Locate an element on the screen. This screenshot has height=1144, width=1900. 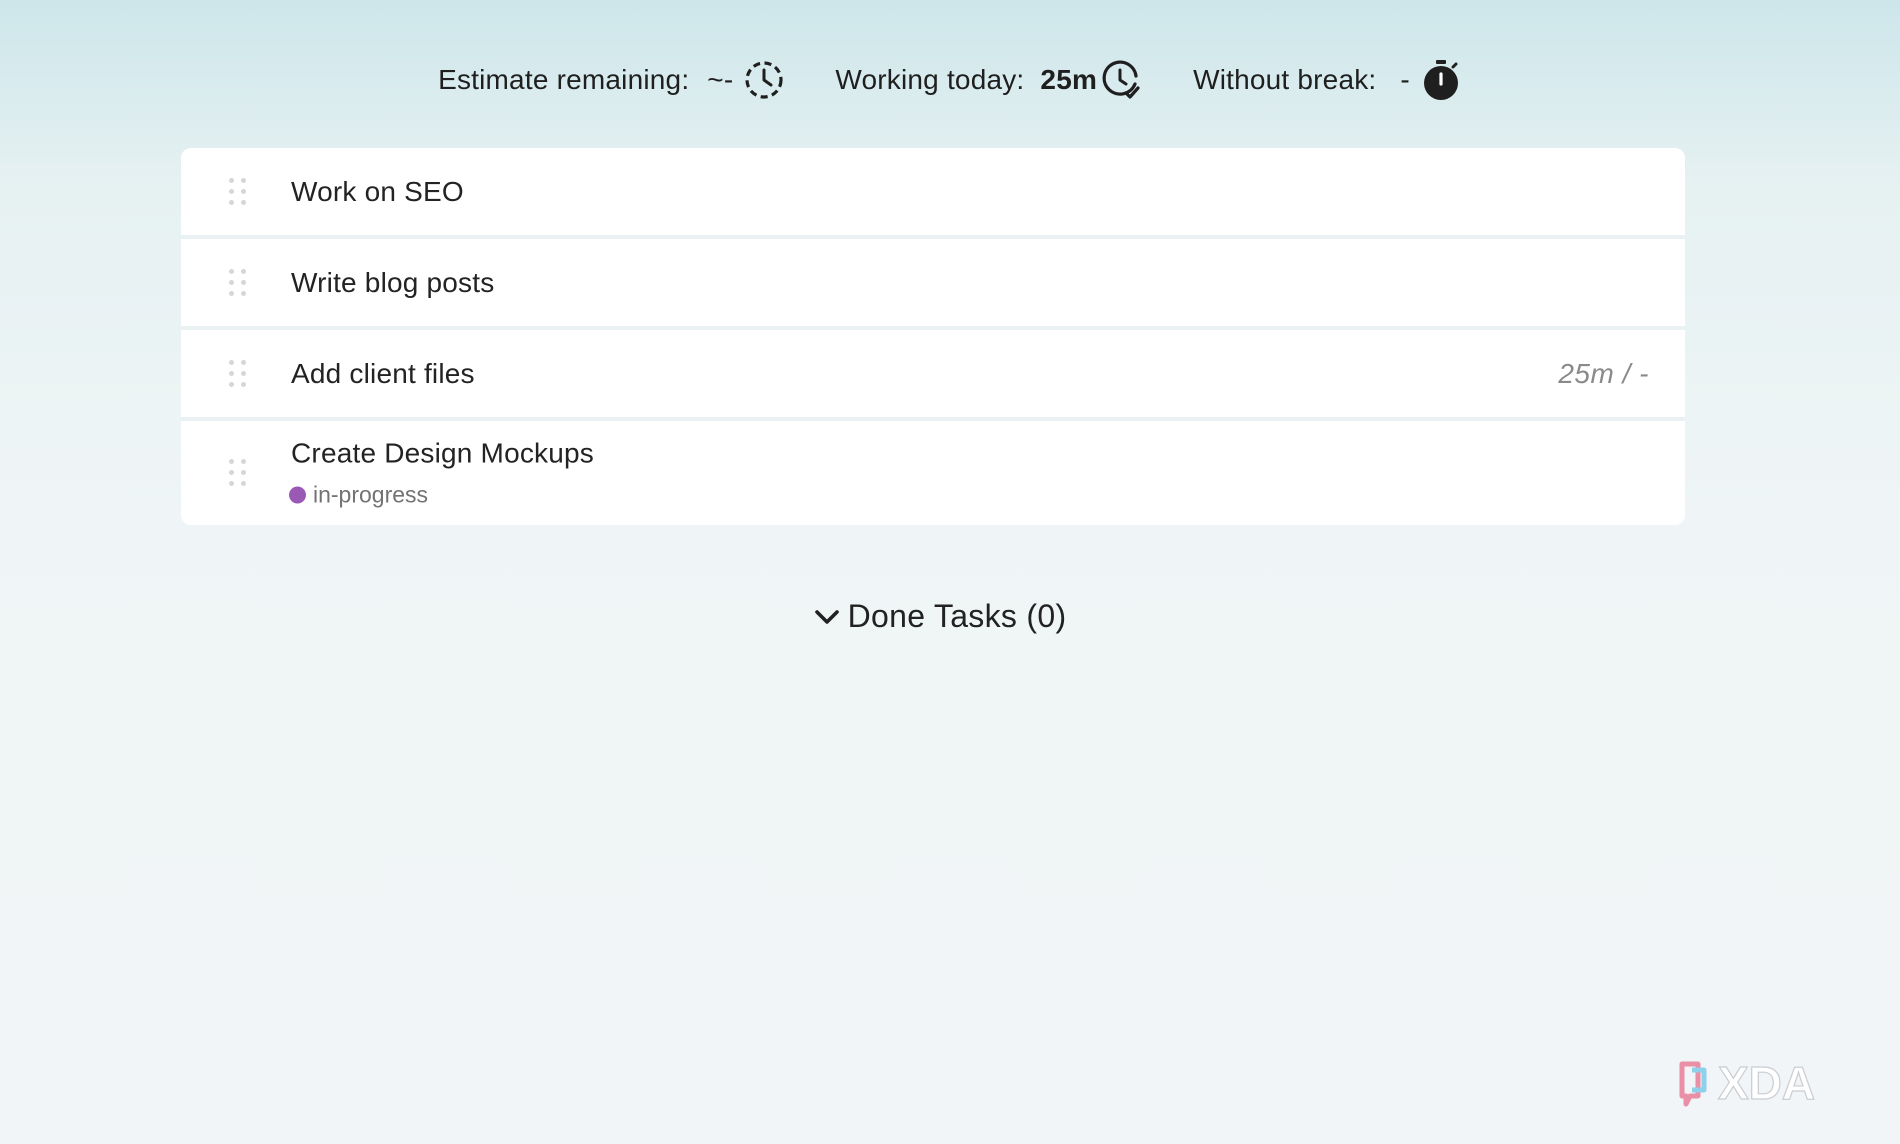
estimate-remaining: Estimate remaining: ~- is located at coordinates (611, 80).